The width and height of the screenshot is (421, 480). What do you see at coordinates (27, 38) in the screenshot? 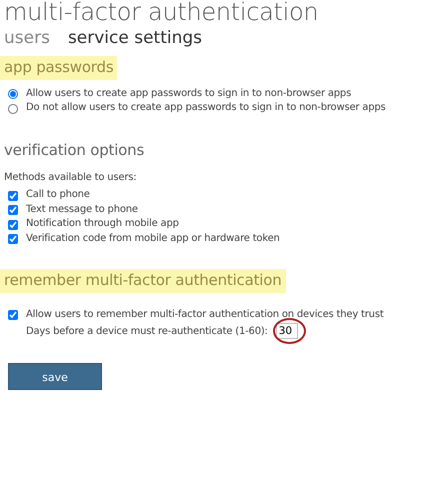
I see `tab: users` at bounding box center [27, 38].